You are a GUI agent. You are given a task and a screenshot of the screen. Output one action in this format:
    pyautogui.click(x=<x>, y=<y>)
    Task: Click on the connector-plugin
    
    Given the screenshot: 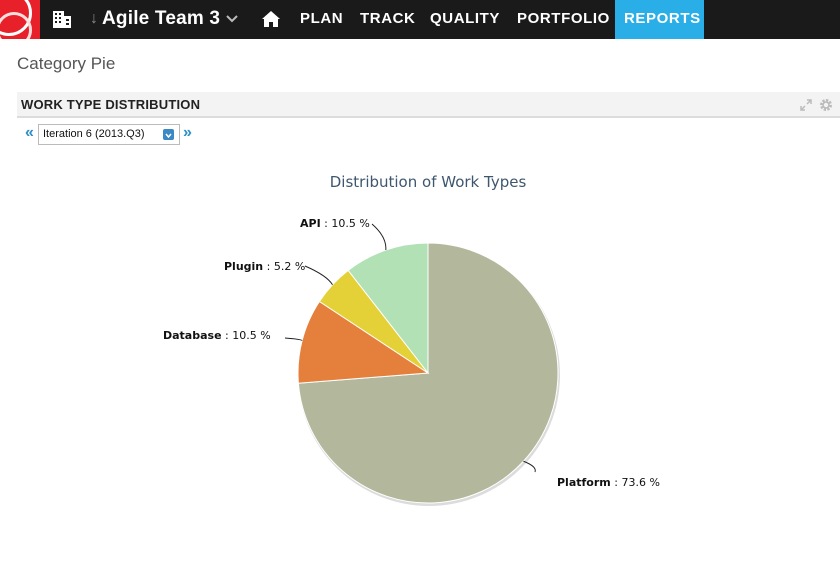 What is the action you would take?
    pyautogui.click(x=318, y=275)
    